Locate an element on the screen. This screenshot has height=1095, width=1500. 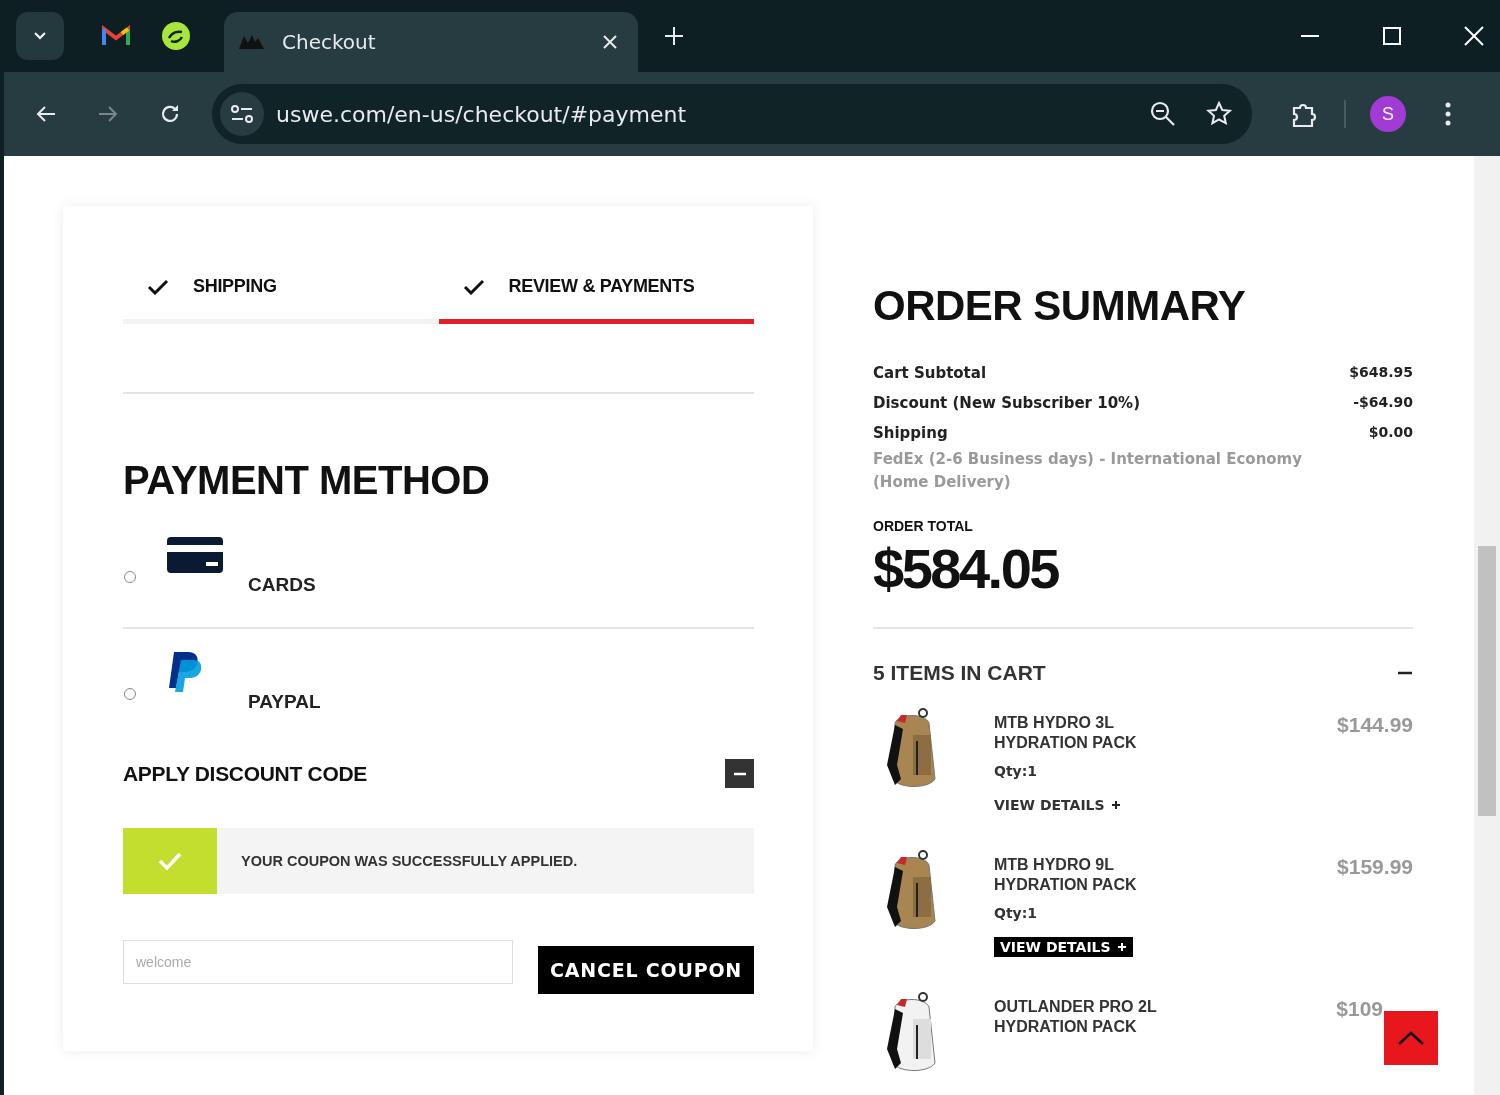
summary-label: Discount (New Subscriber 10%) is located at coordinates (1007, 403).